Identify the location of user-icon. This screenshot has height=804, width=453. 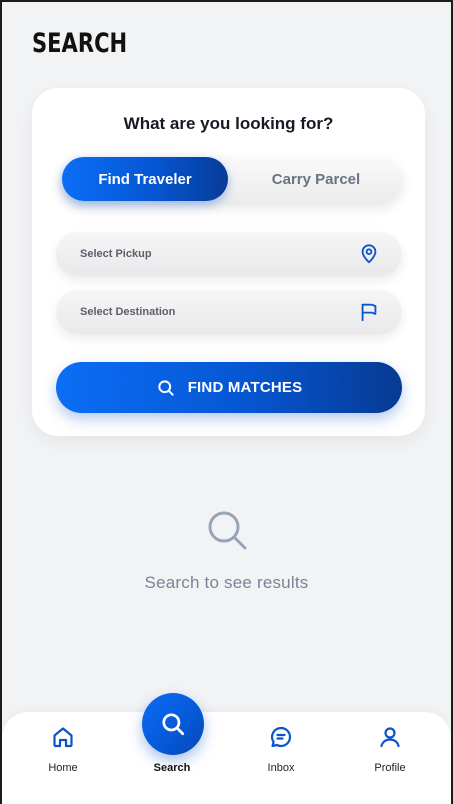
(390, 737).